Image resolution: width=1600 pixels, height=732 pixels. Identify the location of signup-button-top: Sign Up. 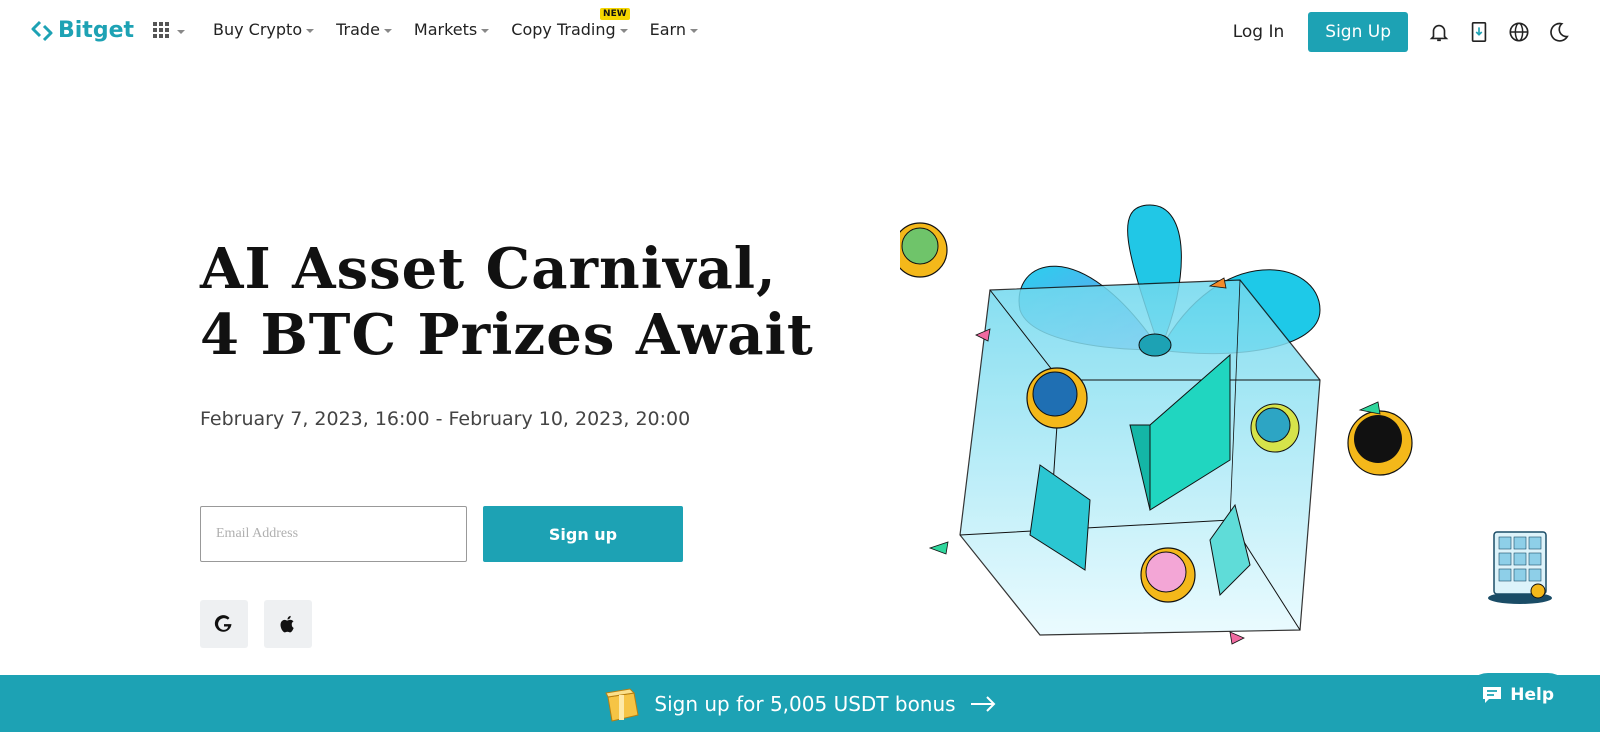
(1358, 32).